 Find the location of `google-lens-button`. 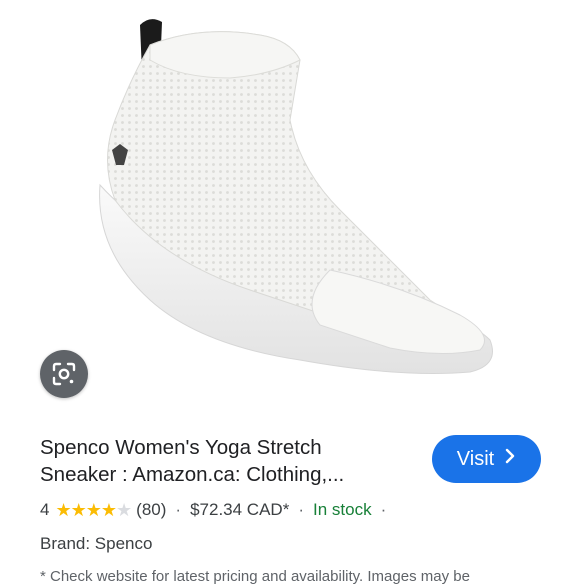

google-lens-button is located at coordinates (64, 374).